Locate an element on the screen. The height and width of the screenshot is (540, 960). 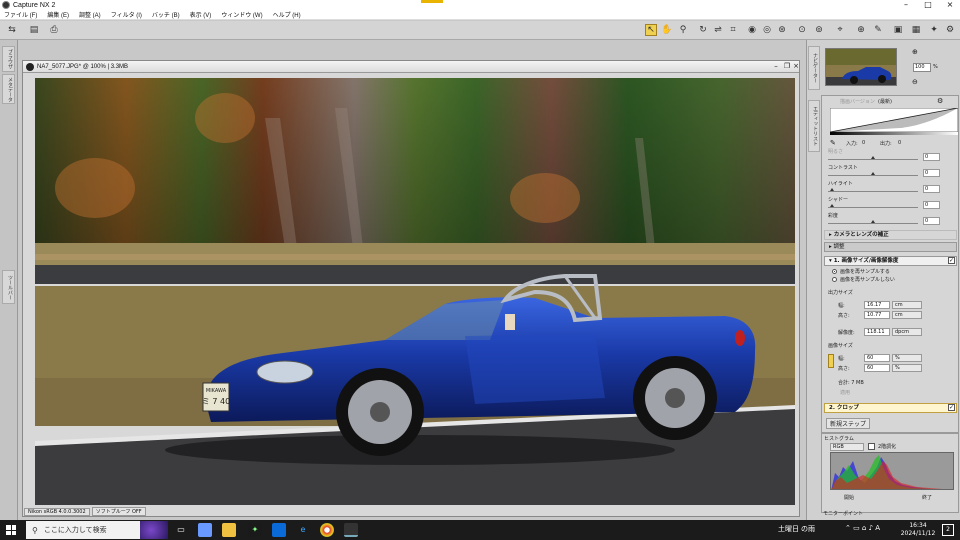
retouch-brush-icon: ⊛ is located at coordinates (782, 30).